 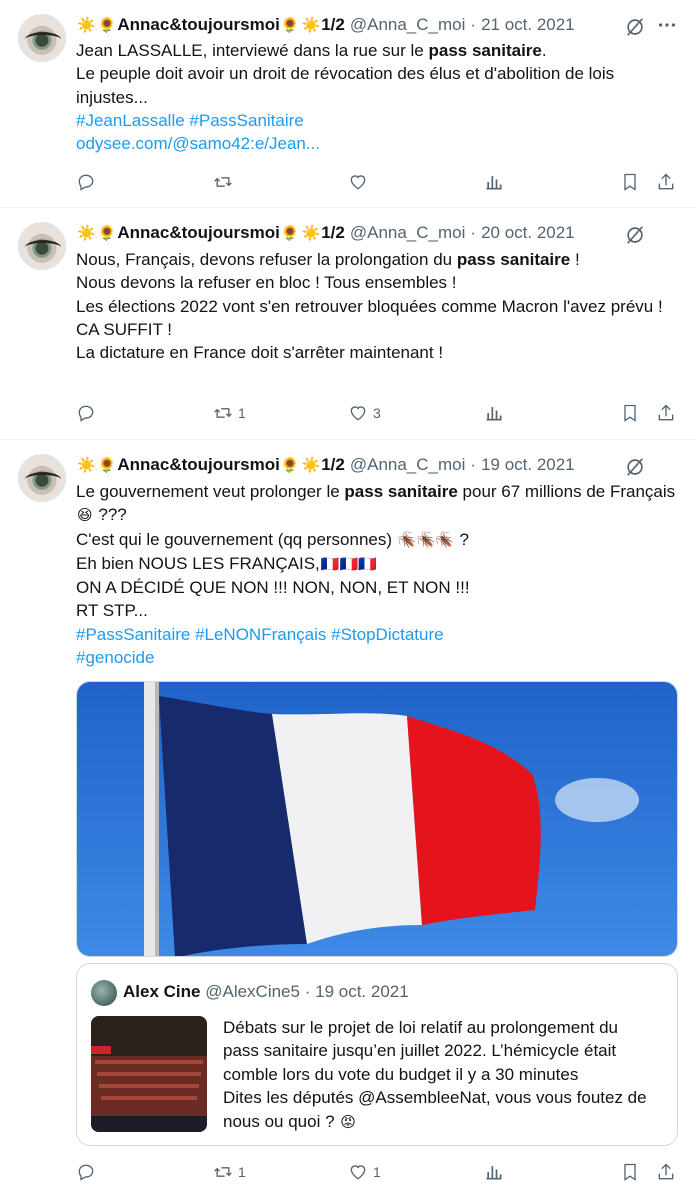 I want to click on quote-avatar, so click(x=104, y=993).